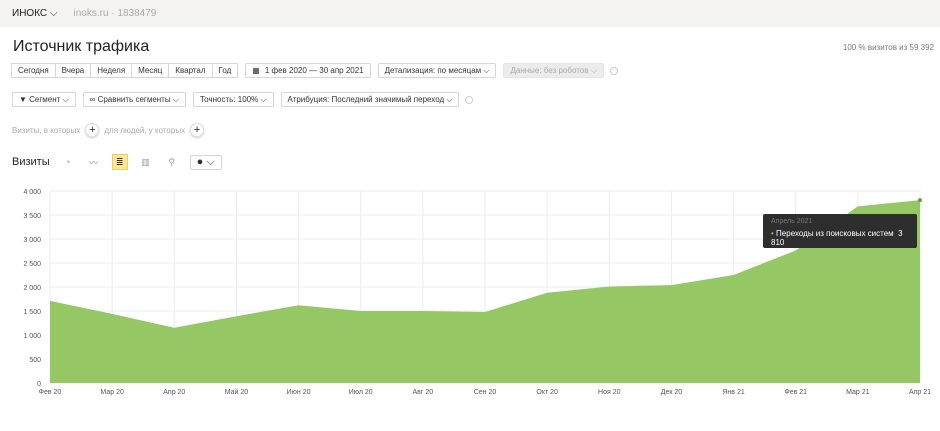 The image size is (940, 431). Describe the element at coordinates (119, 162) in the screenshot. I see `area-chart-icon: ≣` at that location.